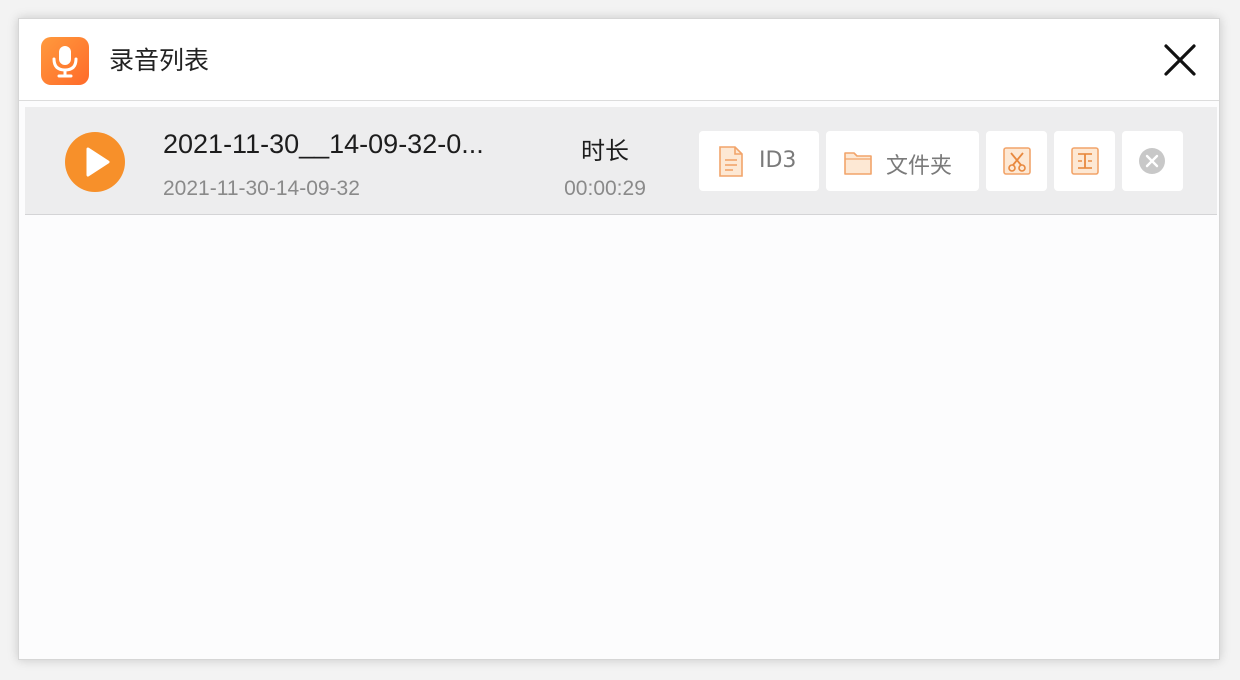 The height and width of the screenshot is (680, 1240). I want to click on edit-button, so click(1084, 161).